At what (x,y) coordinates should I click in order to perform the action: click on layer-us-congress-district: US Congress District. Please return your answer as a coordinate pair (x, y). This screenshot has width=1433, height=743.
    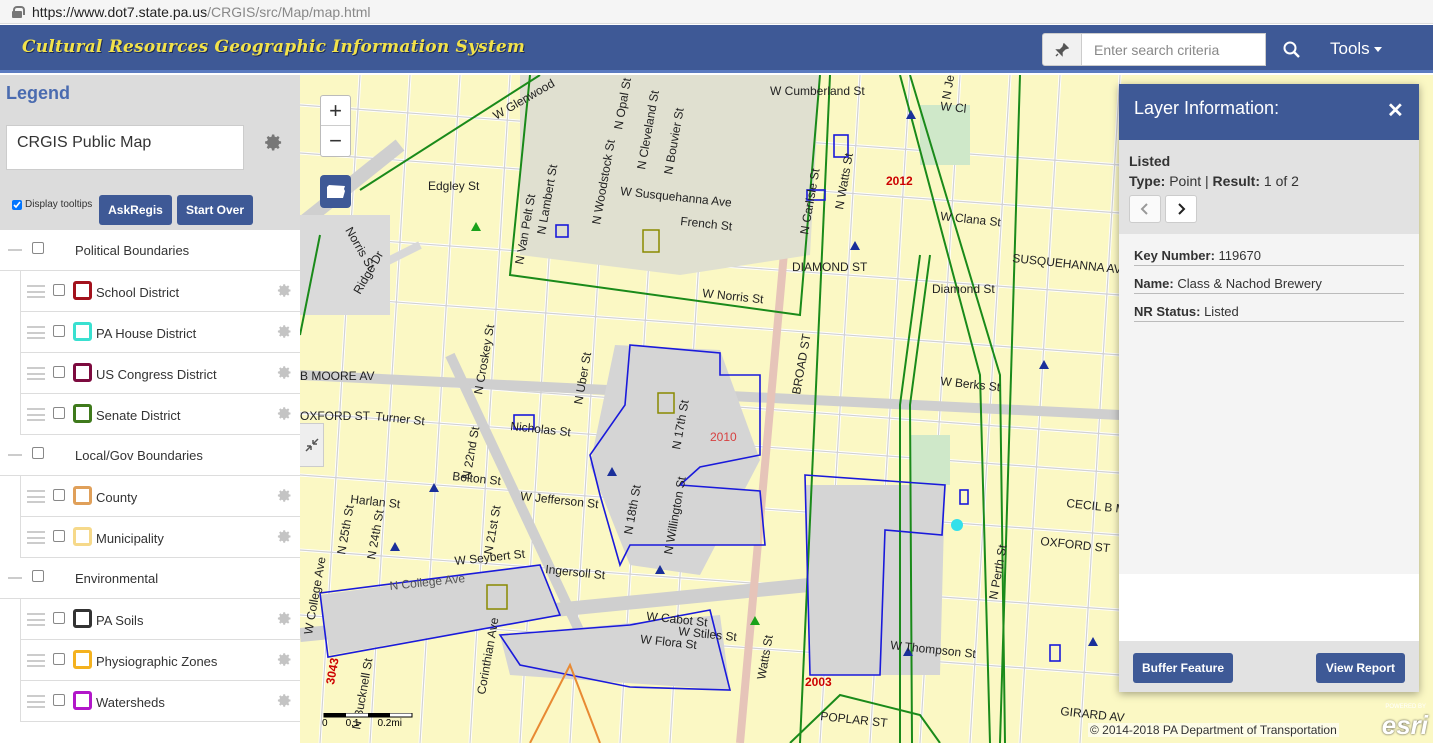
    Looking at the image, I should click on (160, 373).